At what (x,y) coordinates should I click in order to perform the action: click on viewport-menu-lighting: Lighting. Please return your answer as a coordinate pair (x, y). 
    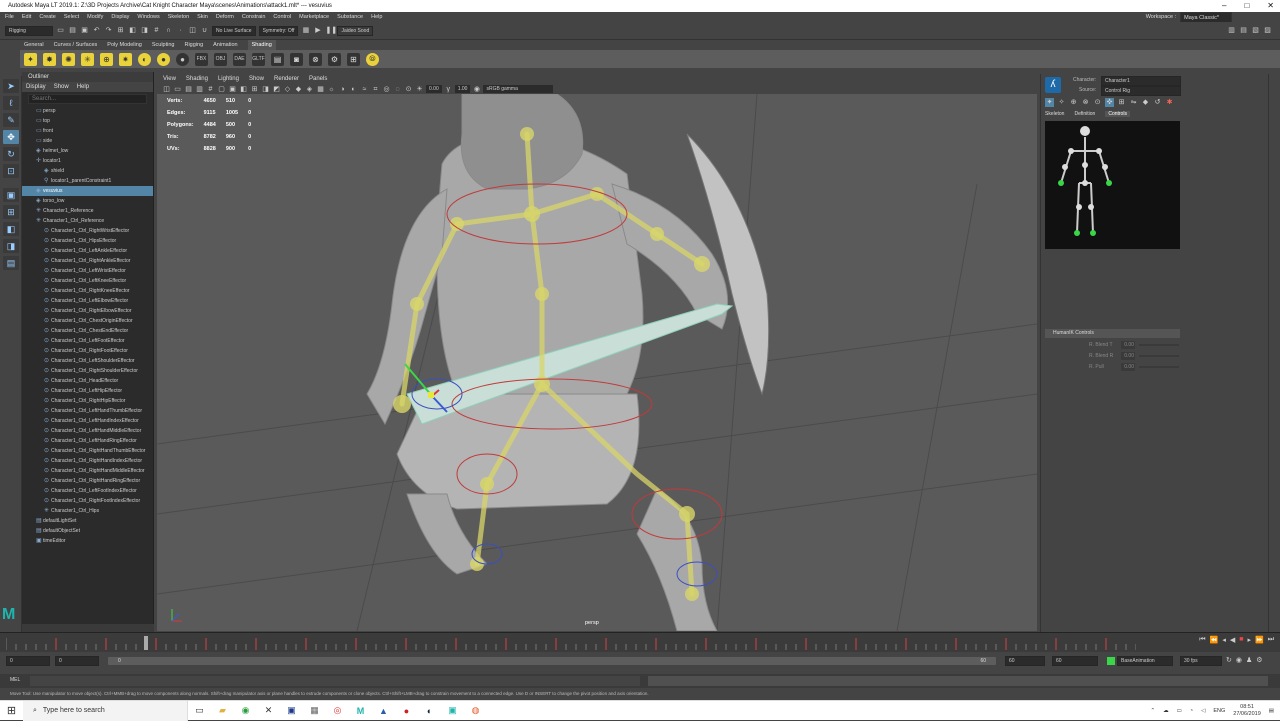
    Looking at the image, I should click on (228, 79).